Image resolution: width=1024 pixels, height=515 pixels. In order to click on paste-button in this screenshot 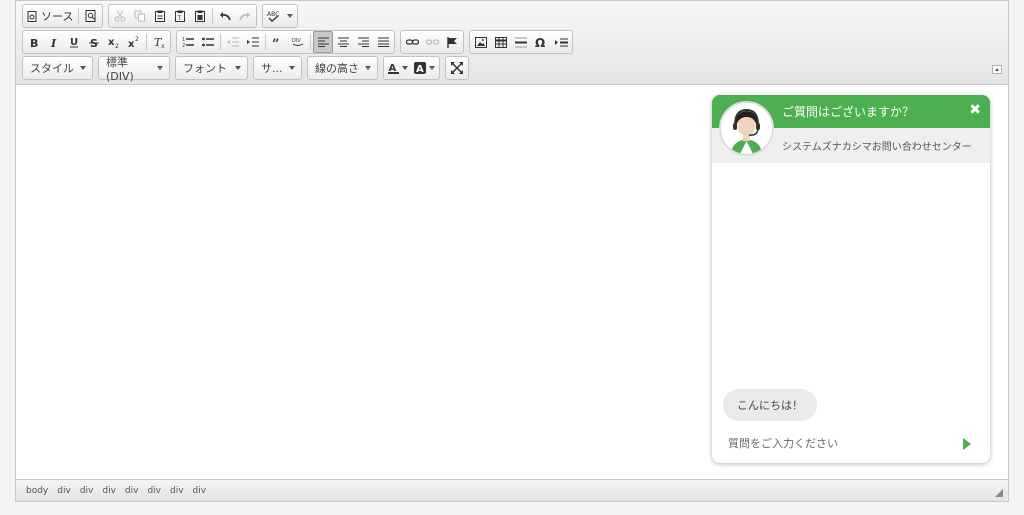, I will do `click(160, 16)`.